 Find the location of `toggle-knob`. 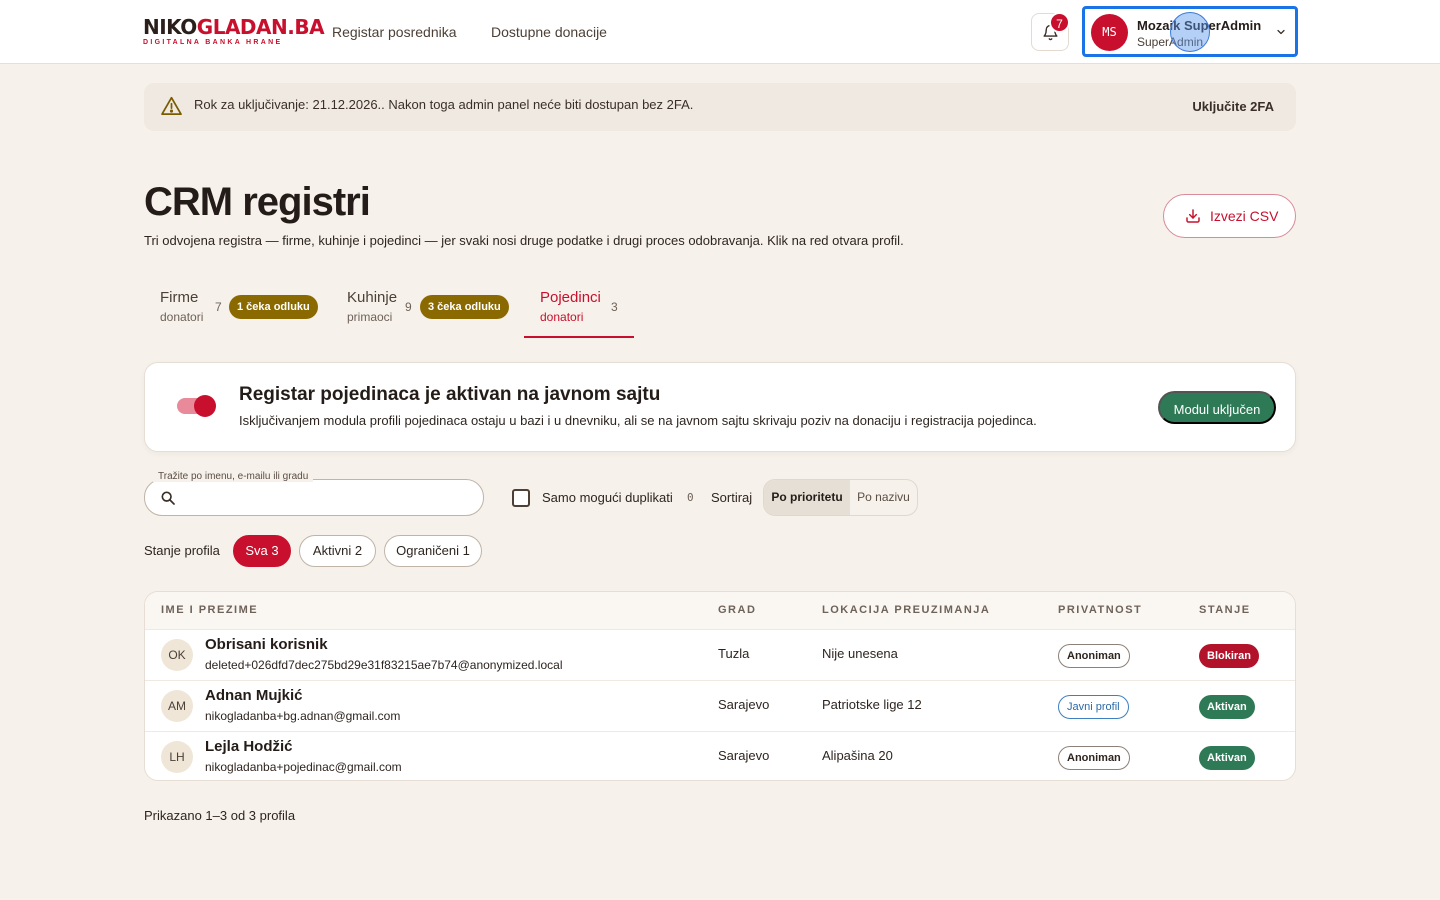

toggle-knob is located at coordinates (205, 406).